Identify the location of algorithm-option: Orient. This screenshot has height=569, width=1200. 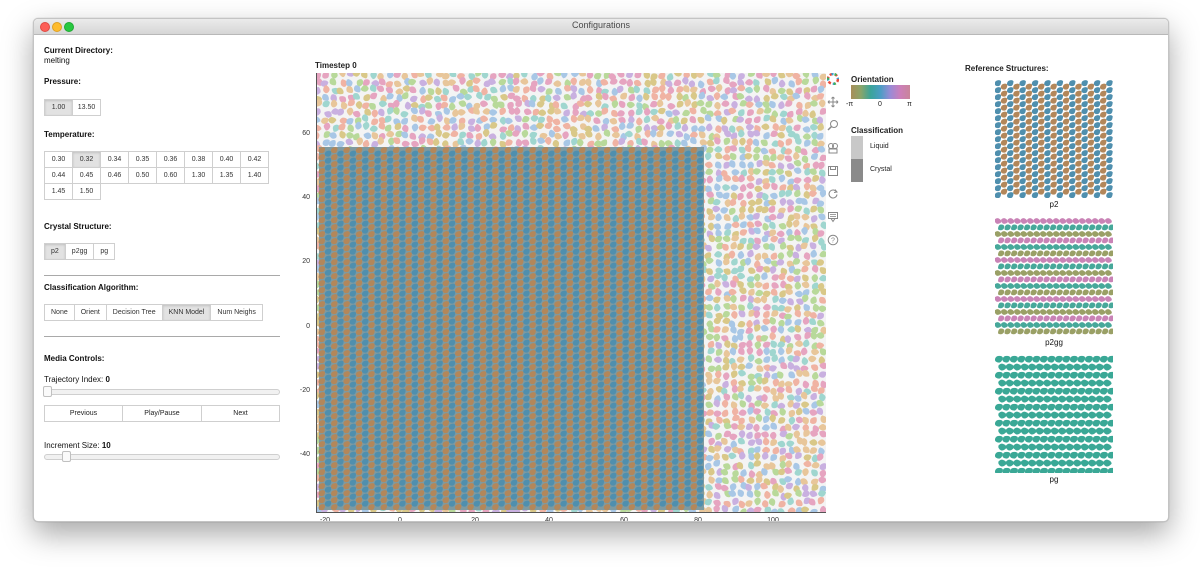
(90, 312).